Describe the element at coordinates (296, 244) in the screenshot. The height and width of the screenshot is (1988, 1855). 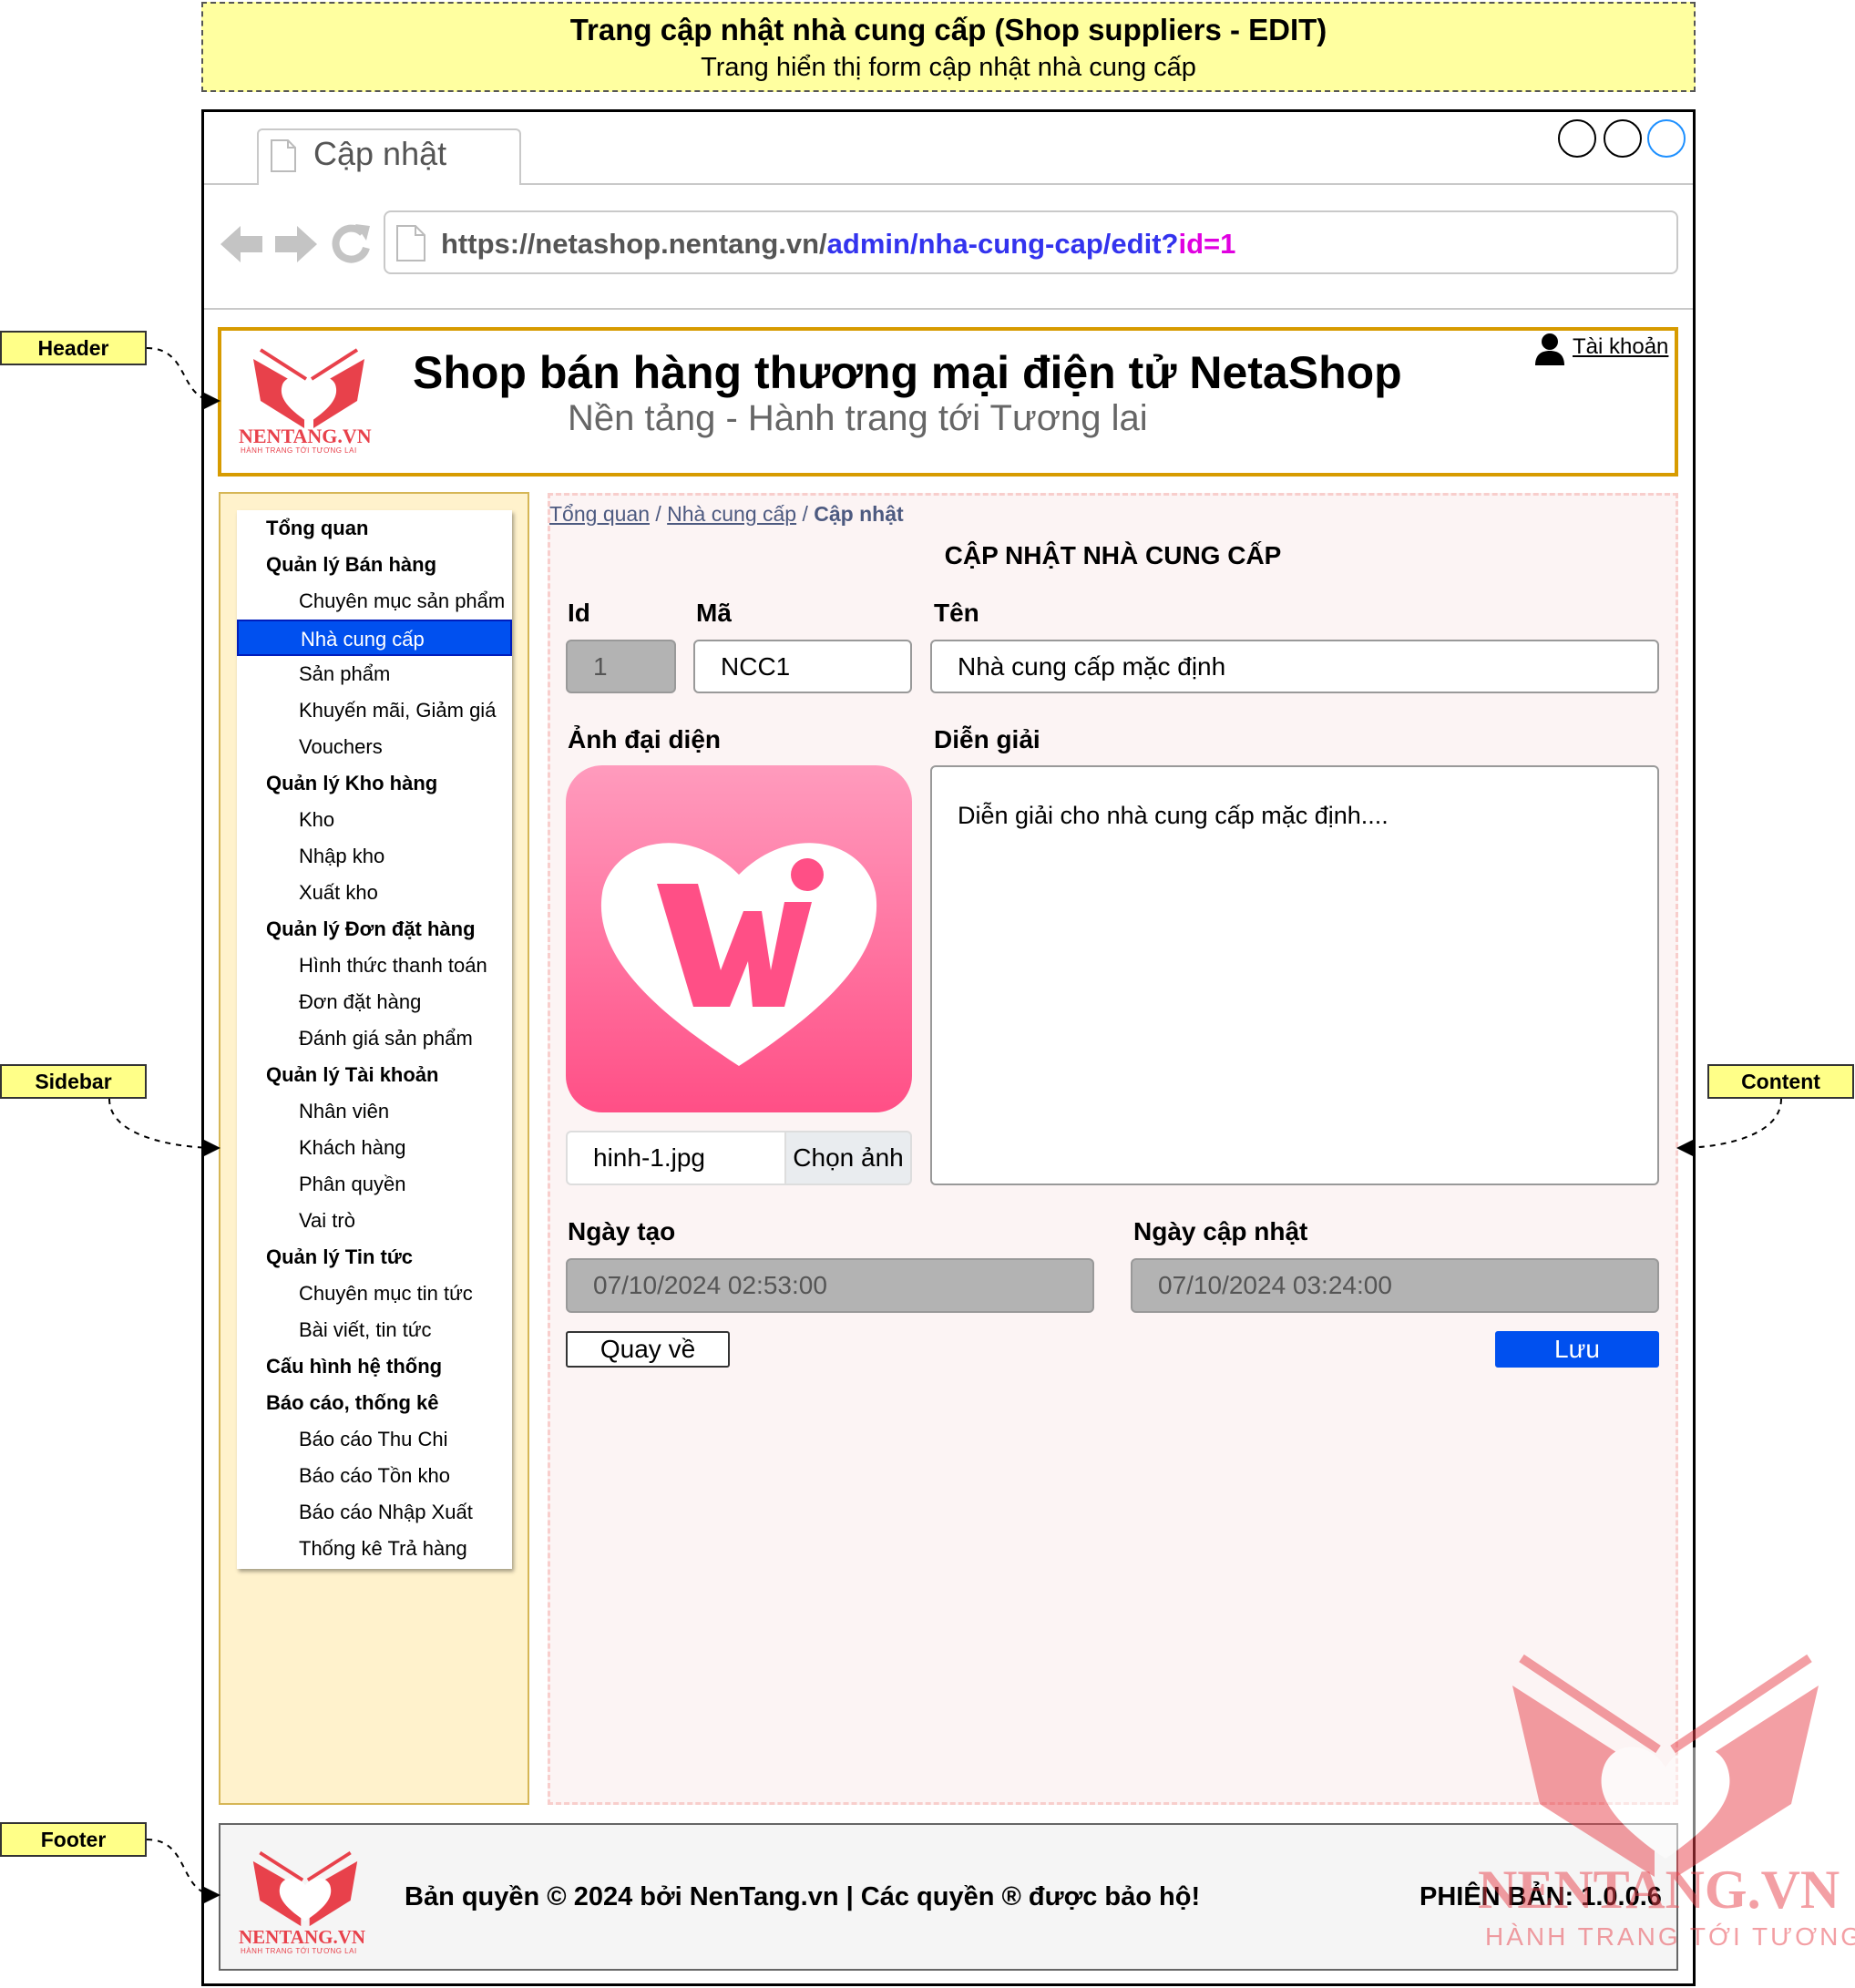
I see `forward-arrow-icon` at that location.